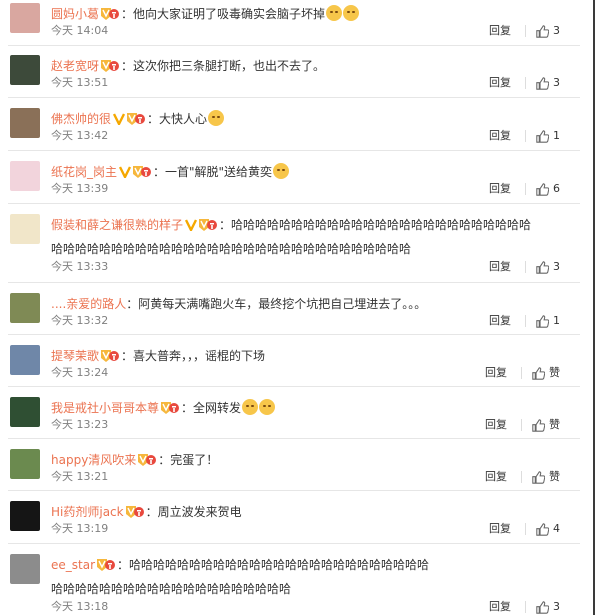 Image resolution: width=595 pixels, height=615 pixels. Describe the element at coordinates (524, 529) in the screenshot. I see `comment-actions: 回复 4` at that location.